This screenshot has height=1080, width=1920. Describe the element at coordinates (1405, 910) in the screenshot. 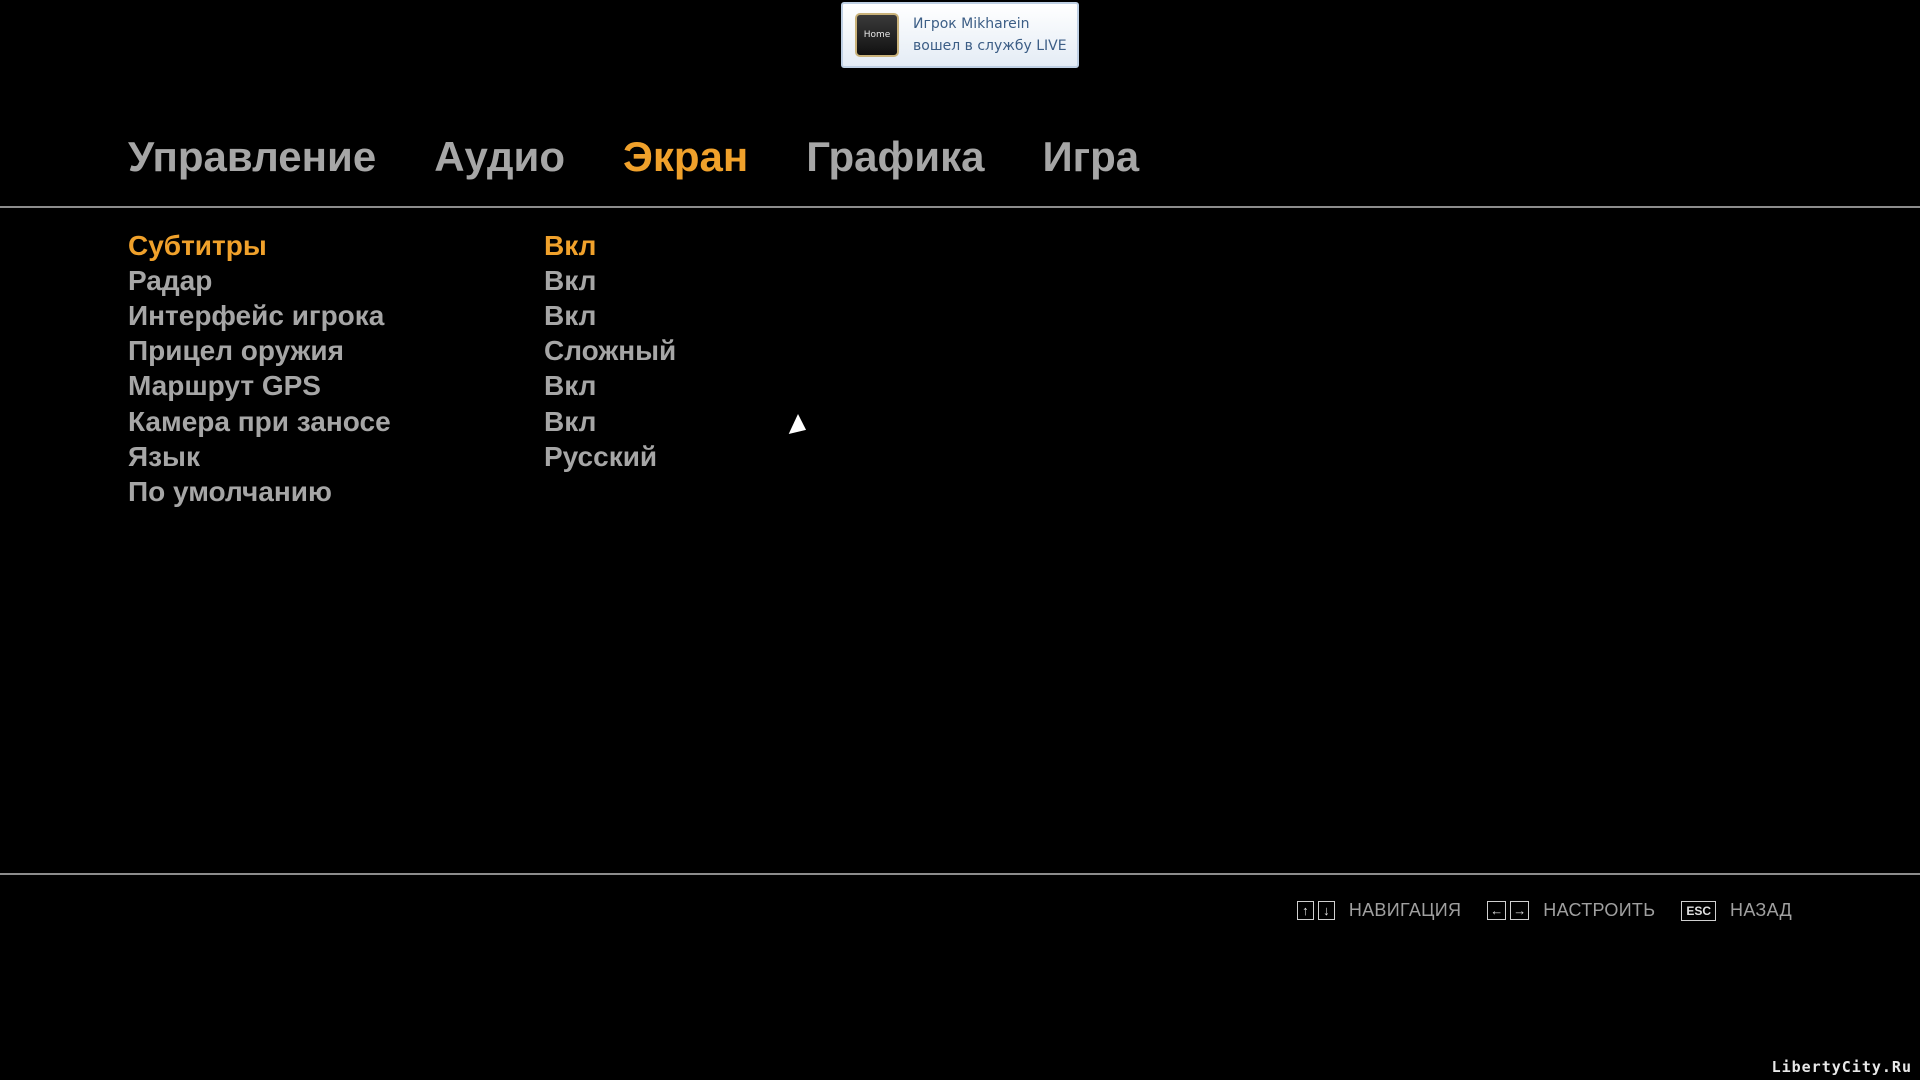

I see `hint-navigate-label: НАВИГАЦИЯ` at that location.